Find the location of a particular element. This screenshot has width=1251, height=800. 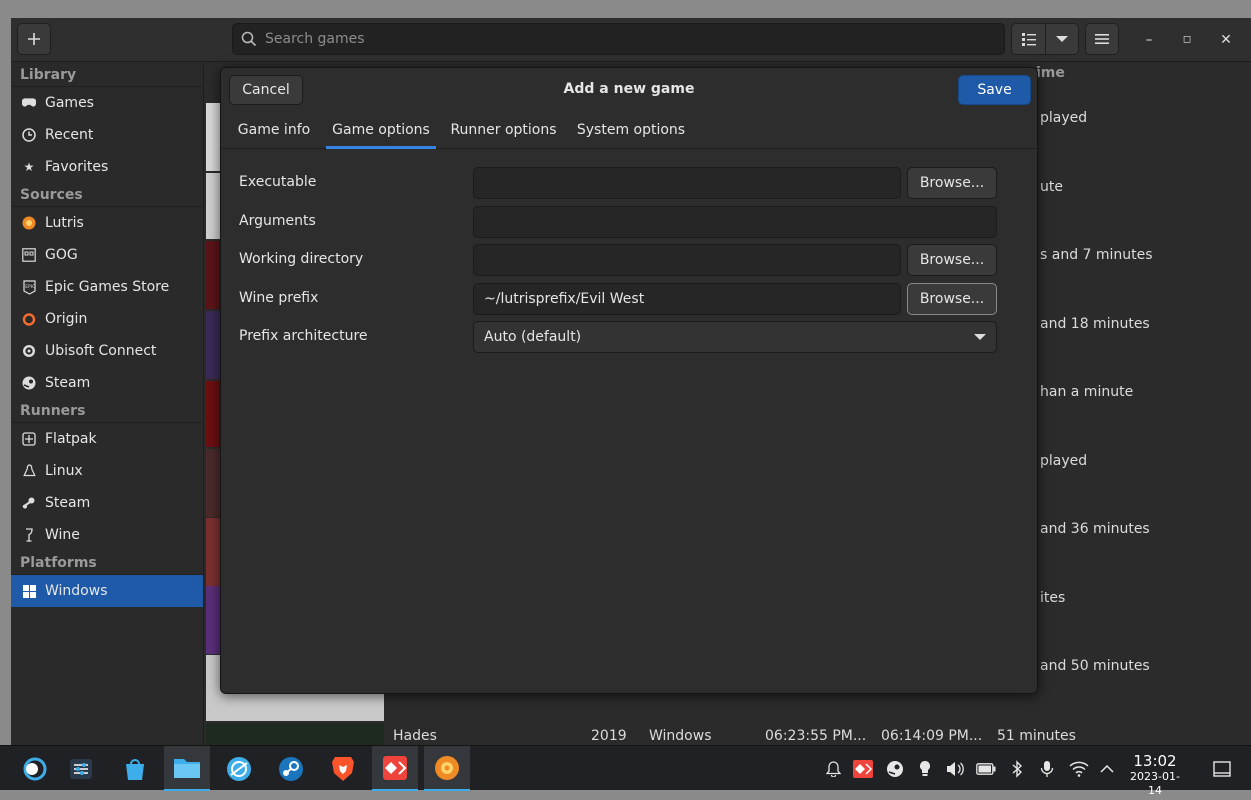

sidebar-item-lutris: Lutris is located at coordinates (107, 223).